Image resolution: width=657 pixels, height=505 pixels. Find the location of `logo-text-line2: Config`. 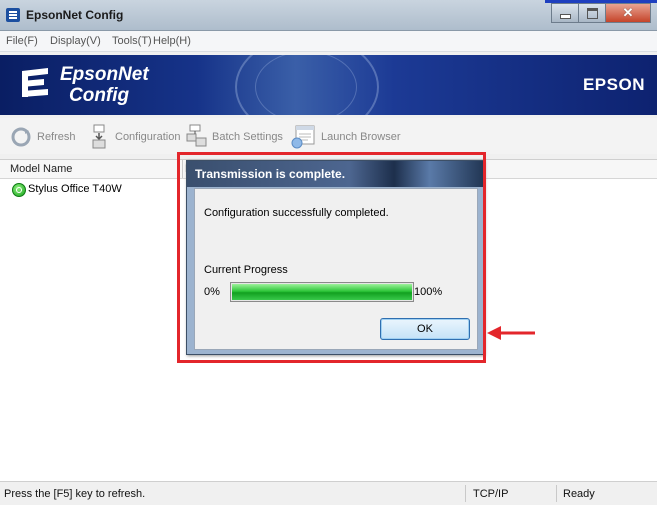

logo-text-line2: Config is located at coordinates (99, 95).